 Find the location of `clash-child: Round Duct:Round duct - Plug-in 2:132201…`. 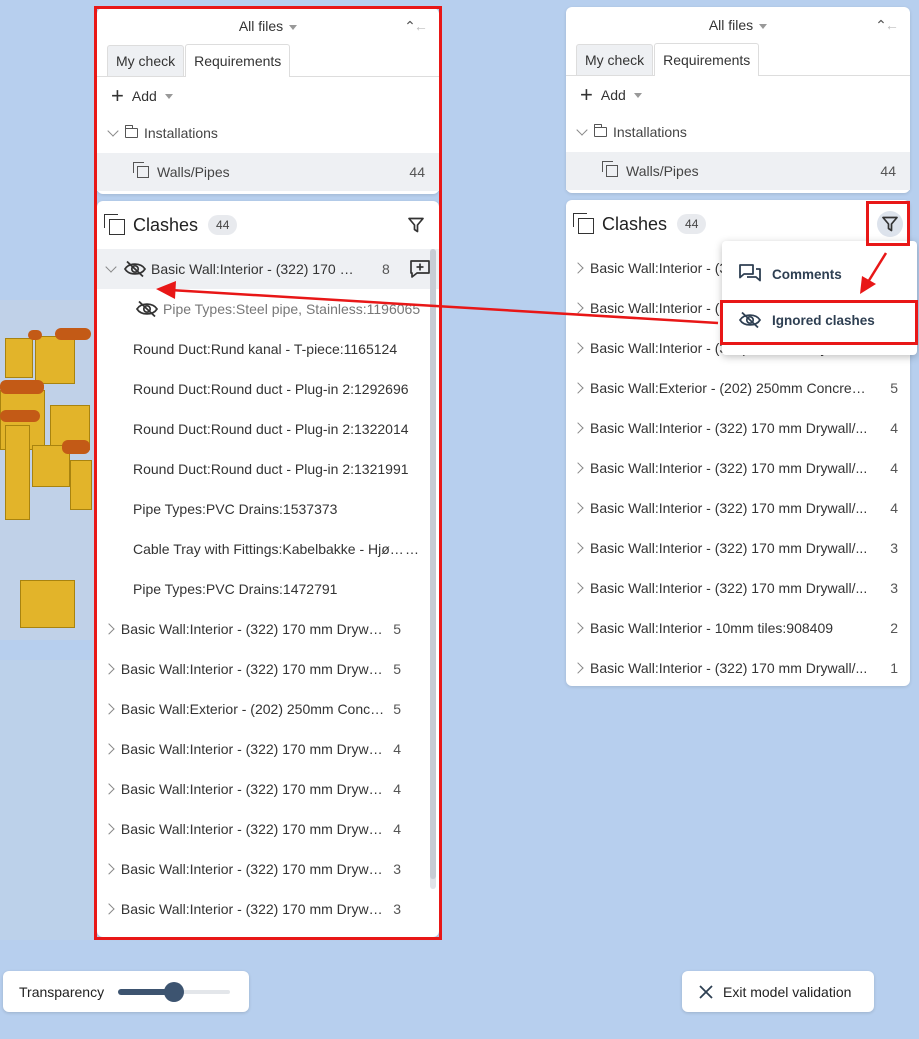

clash-child: Round Duct:Round duct - Plug-in 2:132201… is located at coordinates (268, 429).